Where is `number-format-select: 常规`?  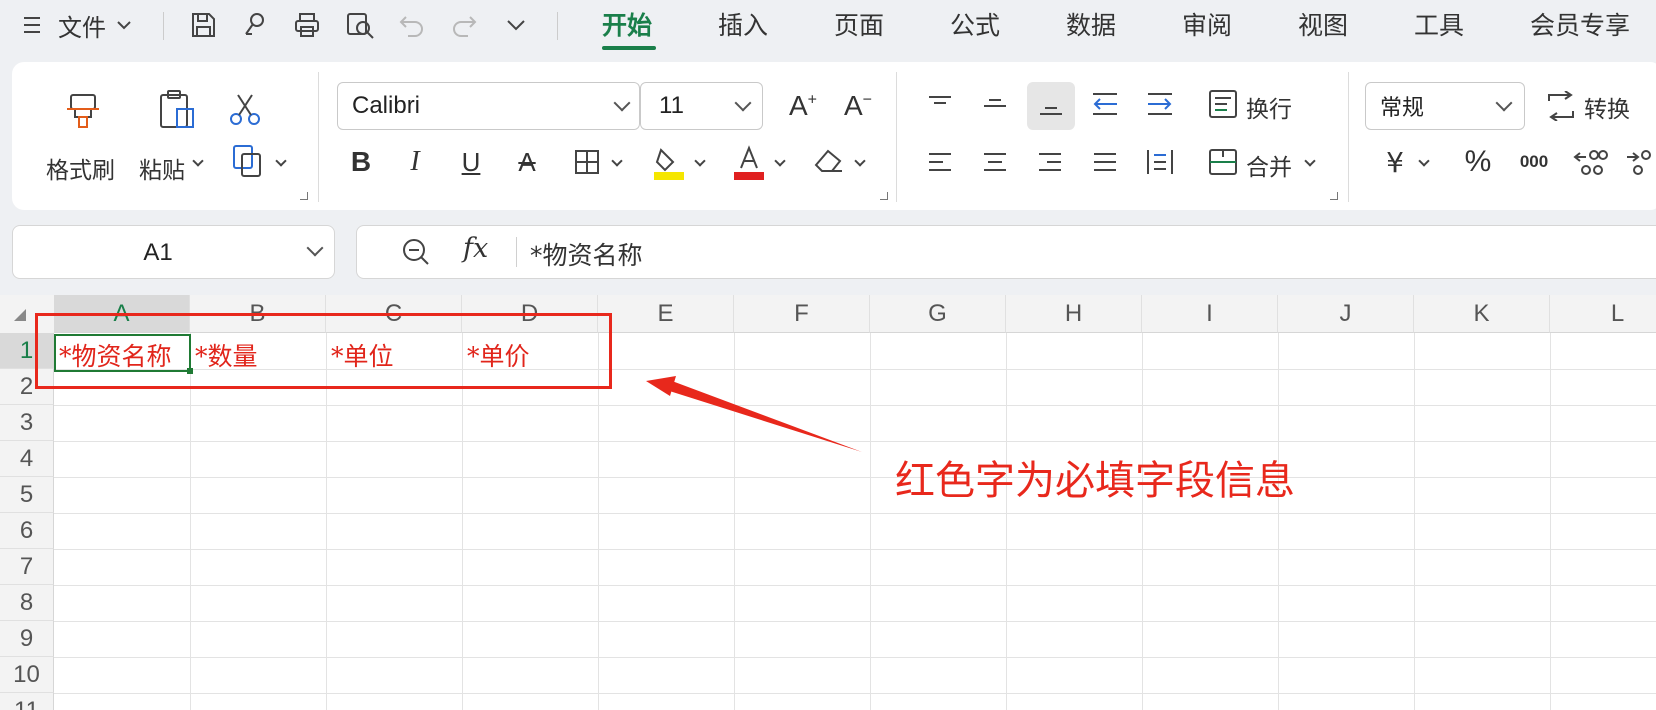
number-format-select: 常规 is located at coordinates (1445, 106).